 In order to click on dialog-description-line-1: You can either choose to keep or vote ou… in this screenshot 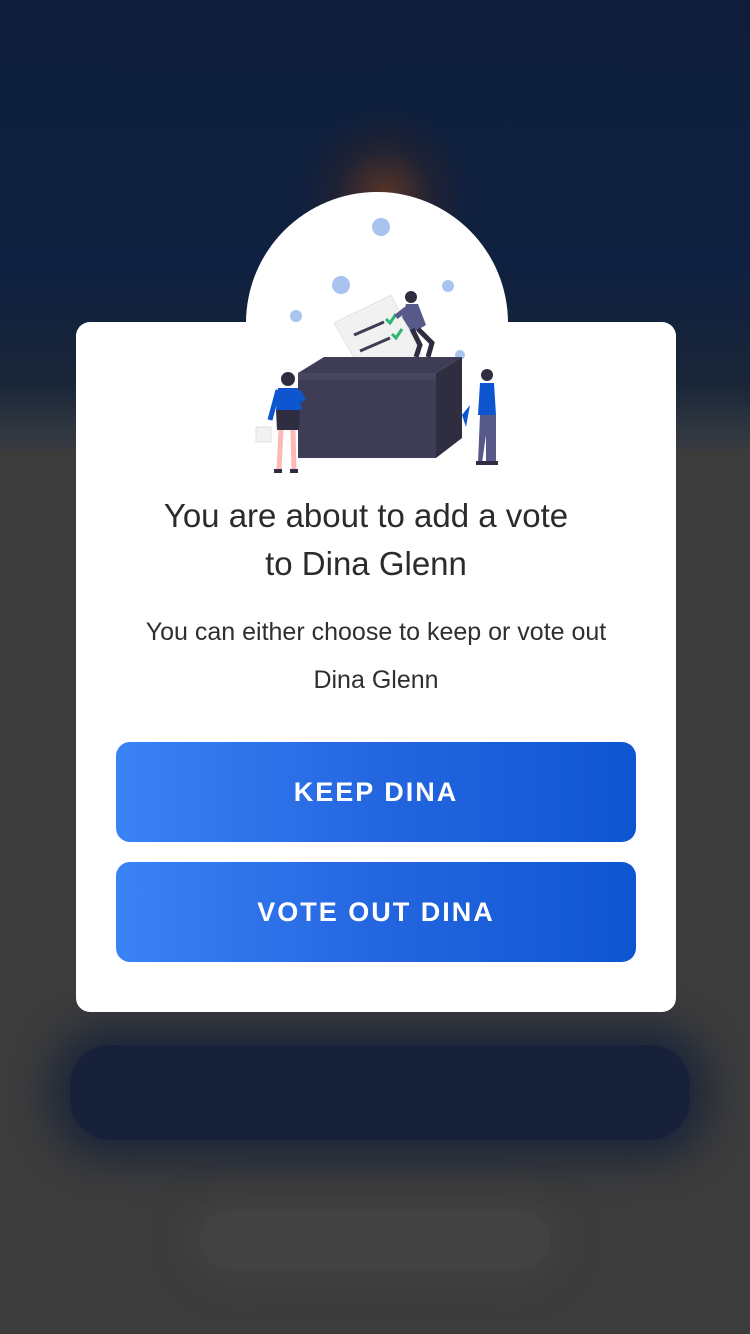, I will do `click(376, 632)`.